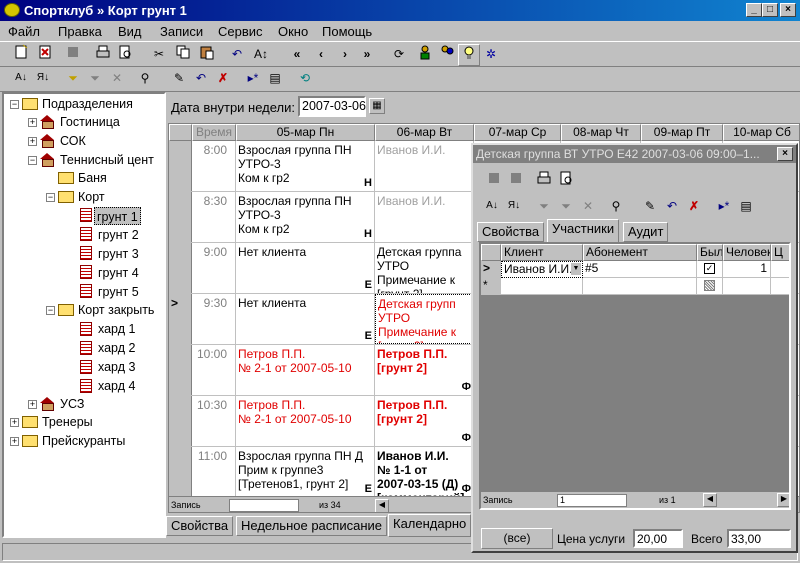 This screenshot has height=563, width=800. Describe the element at coordinates (780, 269) in the screenshot. I see `grid-cell-price` at that location.